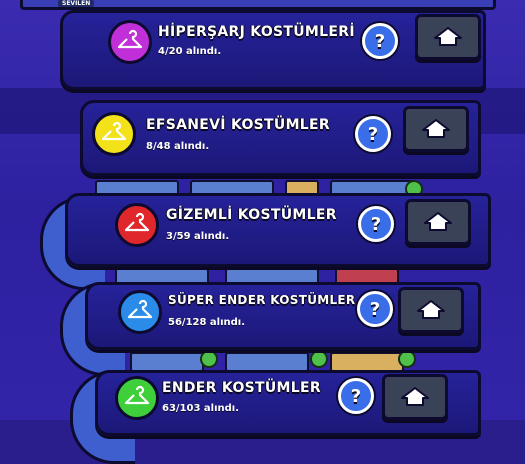  What do you see at coordinates (207, 322) in the screenshot?
I see `category-count: 56/128 alındı.` at bounding box center [207, 322].